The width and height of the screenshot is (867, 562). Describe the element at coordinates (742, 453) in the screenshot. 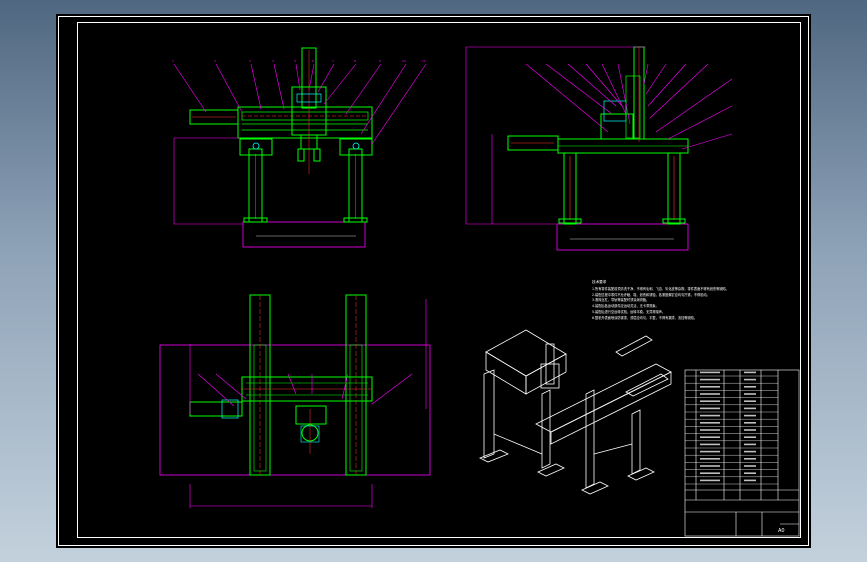

I see `title-block-text: A0` at that location.